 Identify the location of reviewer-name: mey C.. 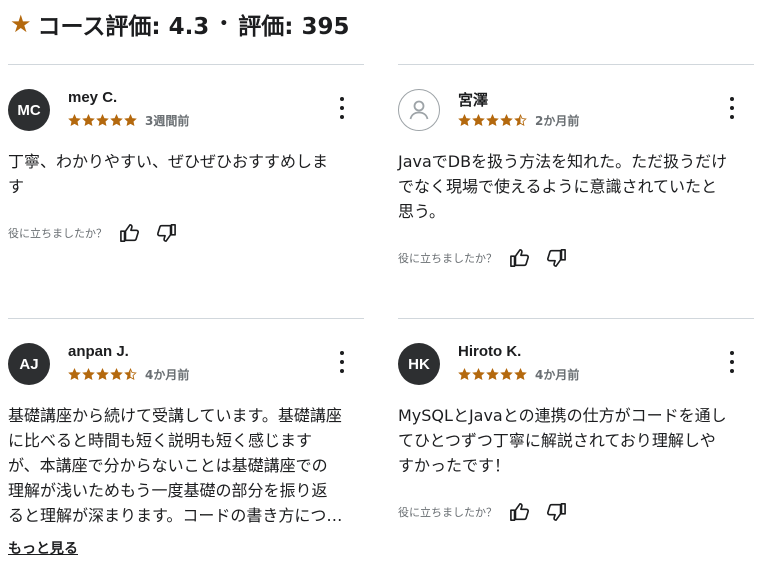
(93, 97).